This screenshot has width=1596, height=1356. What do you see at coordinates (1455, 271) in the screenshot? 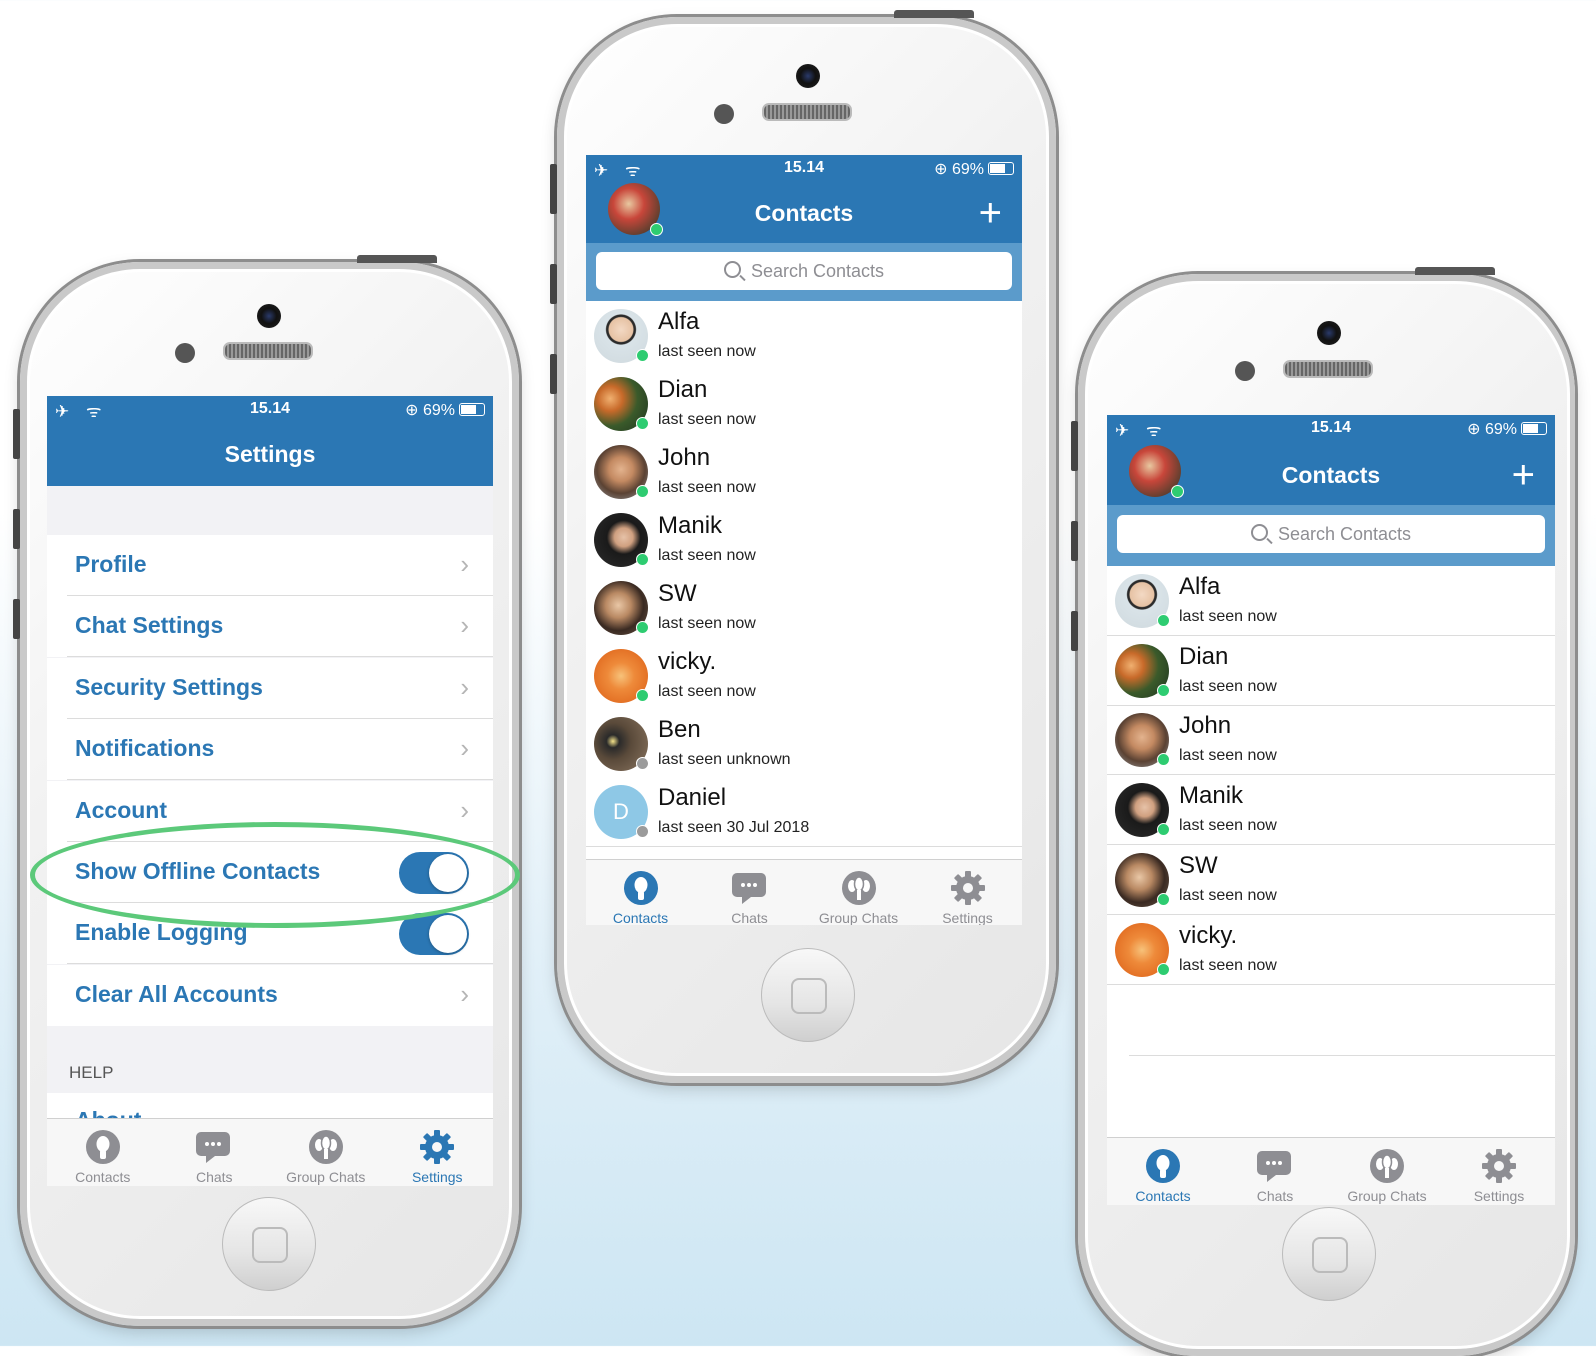
I see `power-button` at bounding box center [1455, 271].